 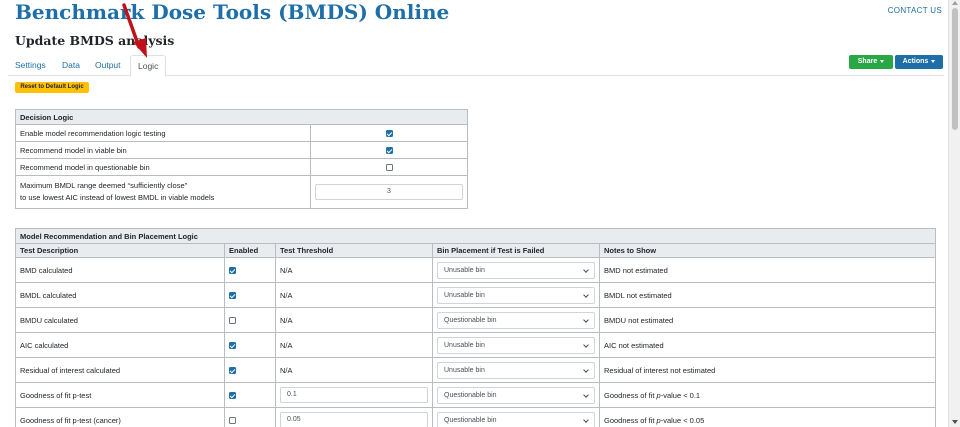 What do you see at coordinates (915, 61) in the screenshot?
I see `actions-button-label: Actions` at bounding box center [915, 61].